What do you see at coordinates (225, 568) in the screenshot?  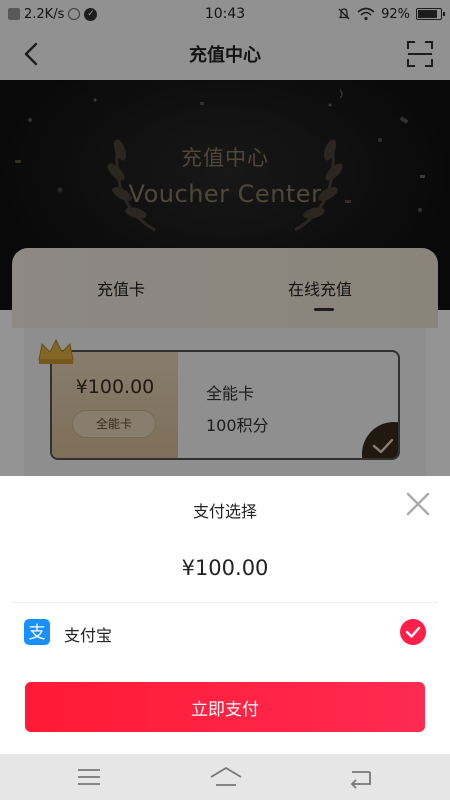 I see `payment-amount: ¥100.00` at bounding box center [225, 568].